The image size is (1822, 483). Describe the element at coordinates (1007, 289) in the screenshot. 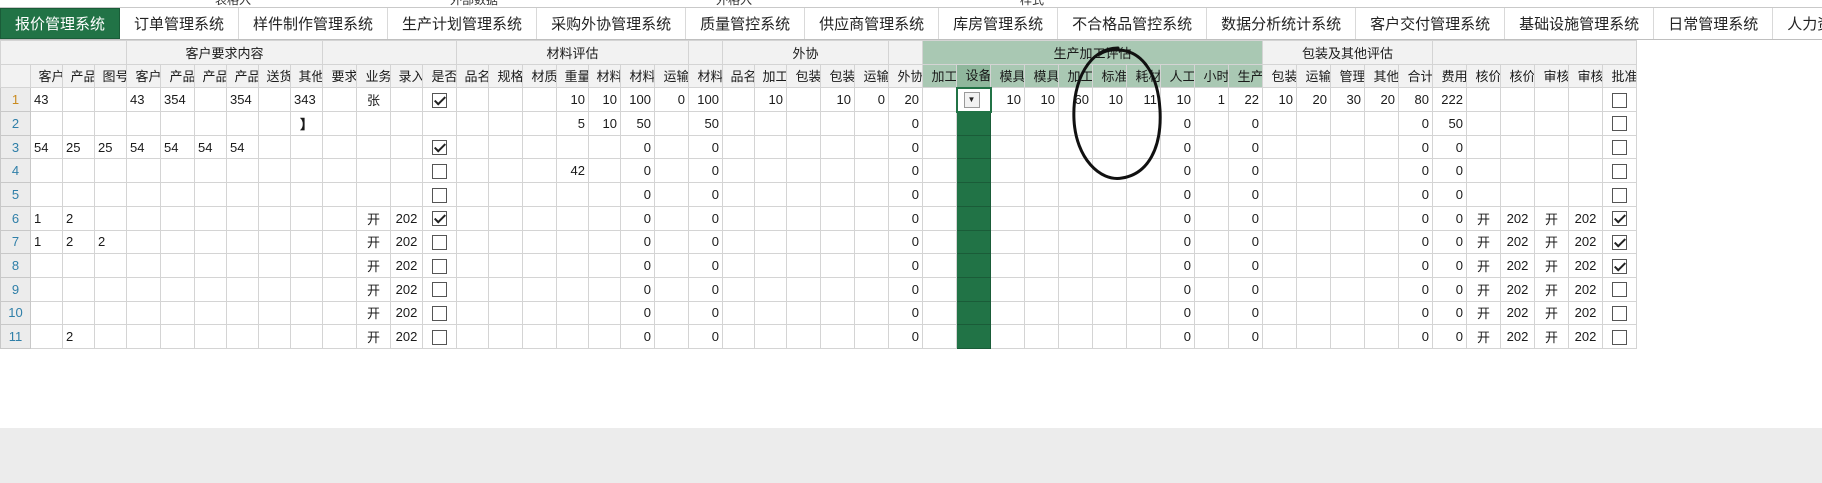

I see `cell-c30` at that location.